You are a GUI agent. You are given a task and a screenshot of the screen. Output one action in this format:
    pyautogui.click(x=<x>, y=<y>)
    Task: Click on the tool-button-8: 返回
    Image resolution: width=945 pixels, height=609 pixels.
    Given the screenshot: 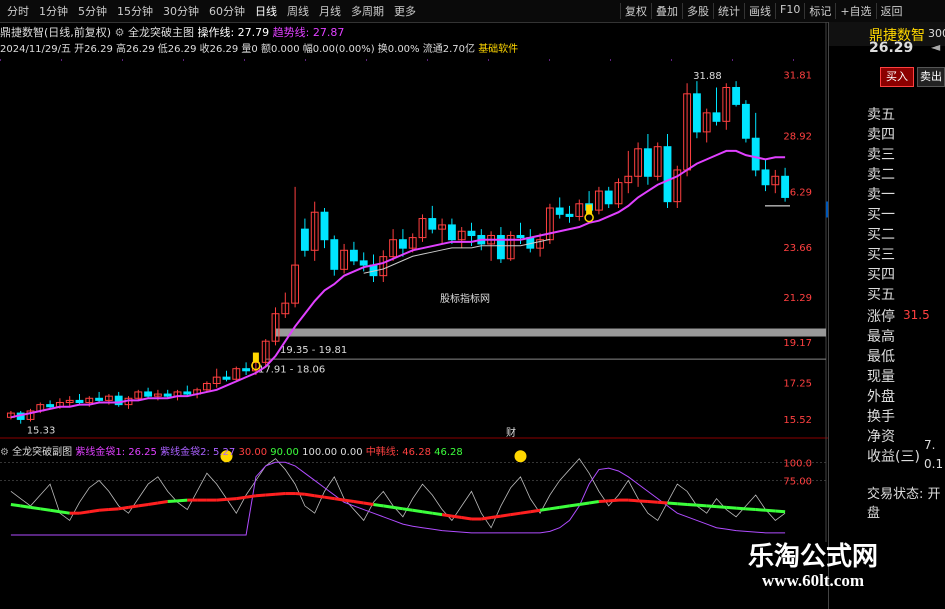 What is the action you would take?
    pyautogui.click(x=891, y=11)
    